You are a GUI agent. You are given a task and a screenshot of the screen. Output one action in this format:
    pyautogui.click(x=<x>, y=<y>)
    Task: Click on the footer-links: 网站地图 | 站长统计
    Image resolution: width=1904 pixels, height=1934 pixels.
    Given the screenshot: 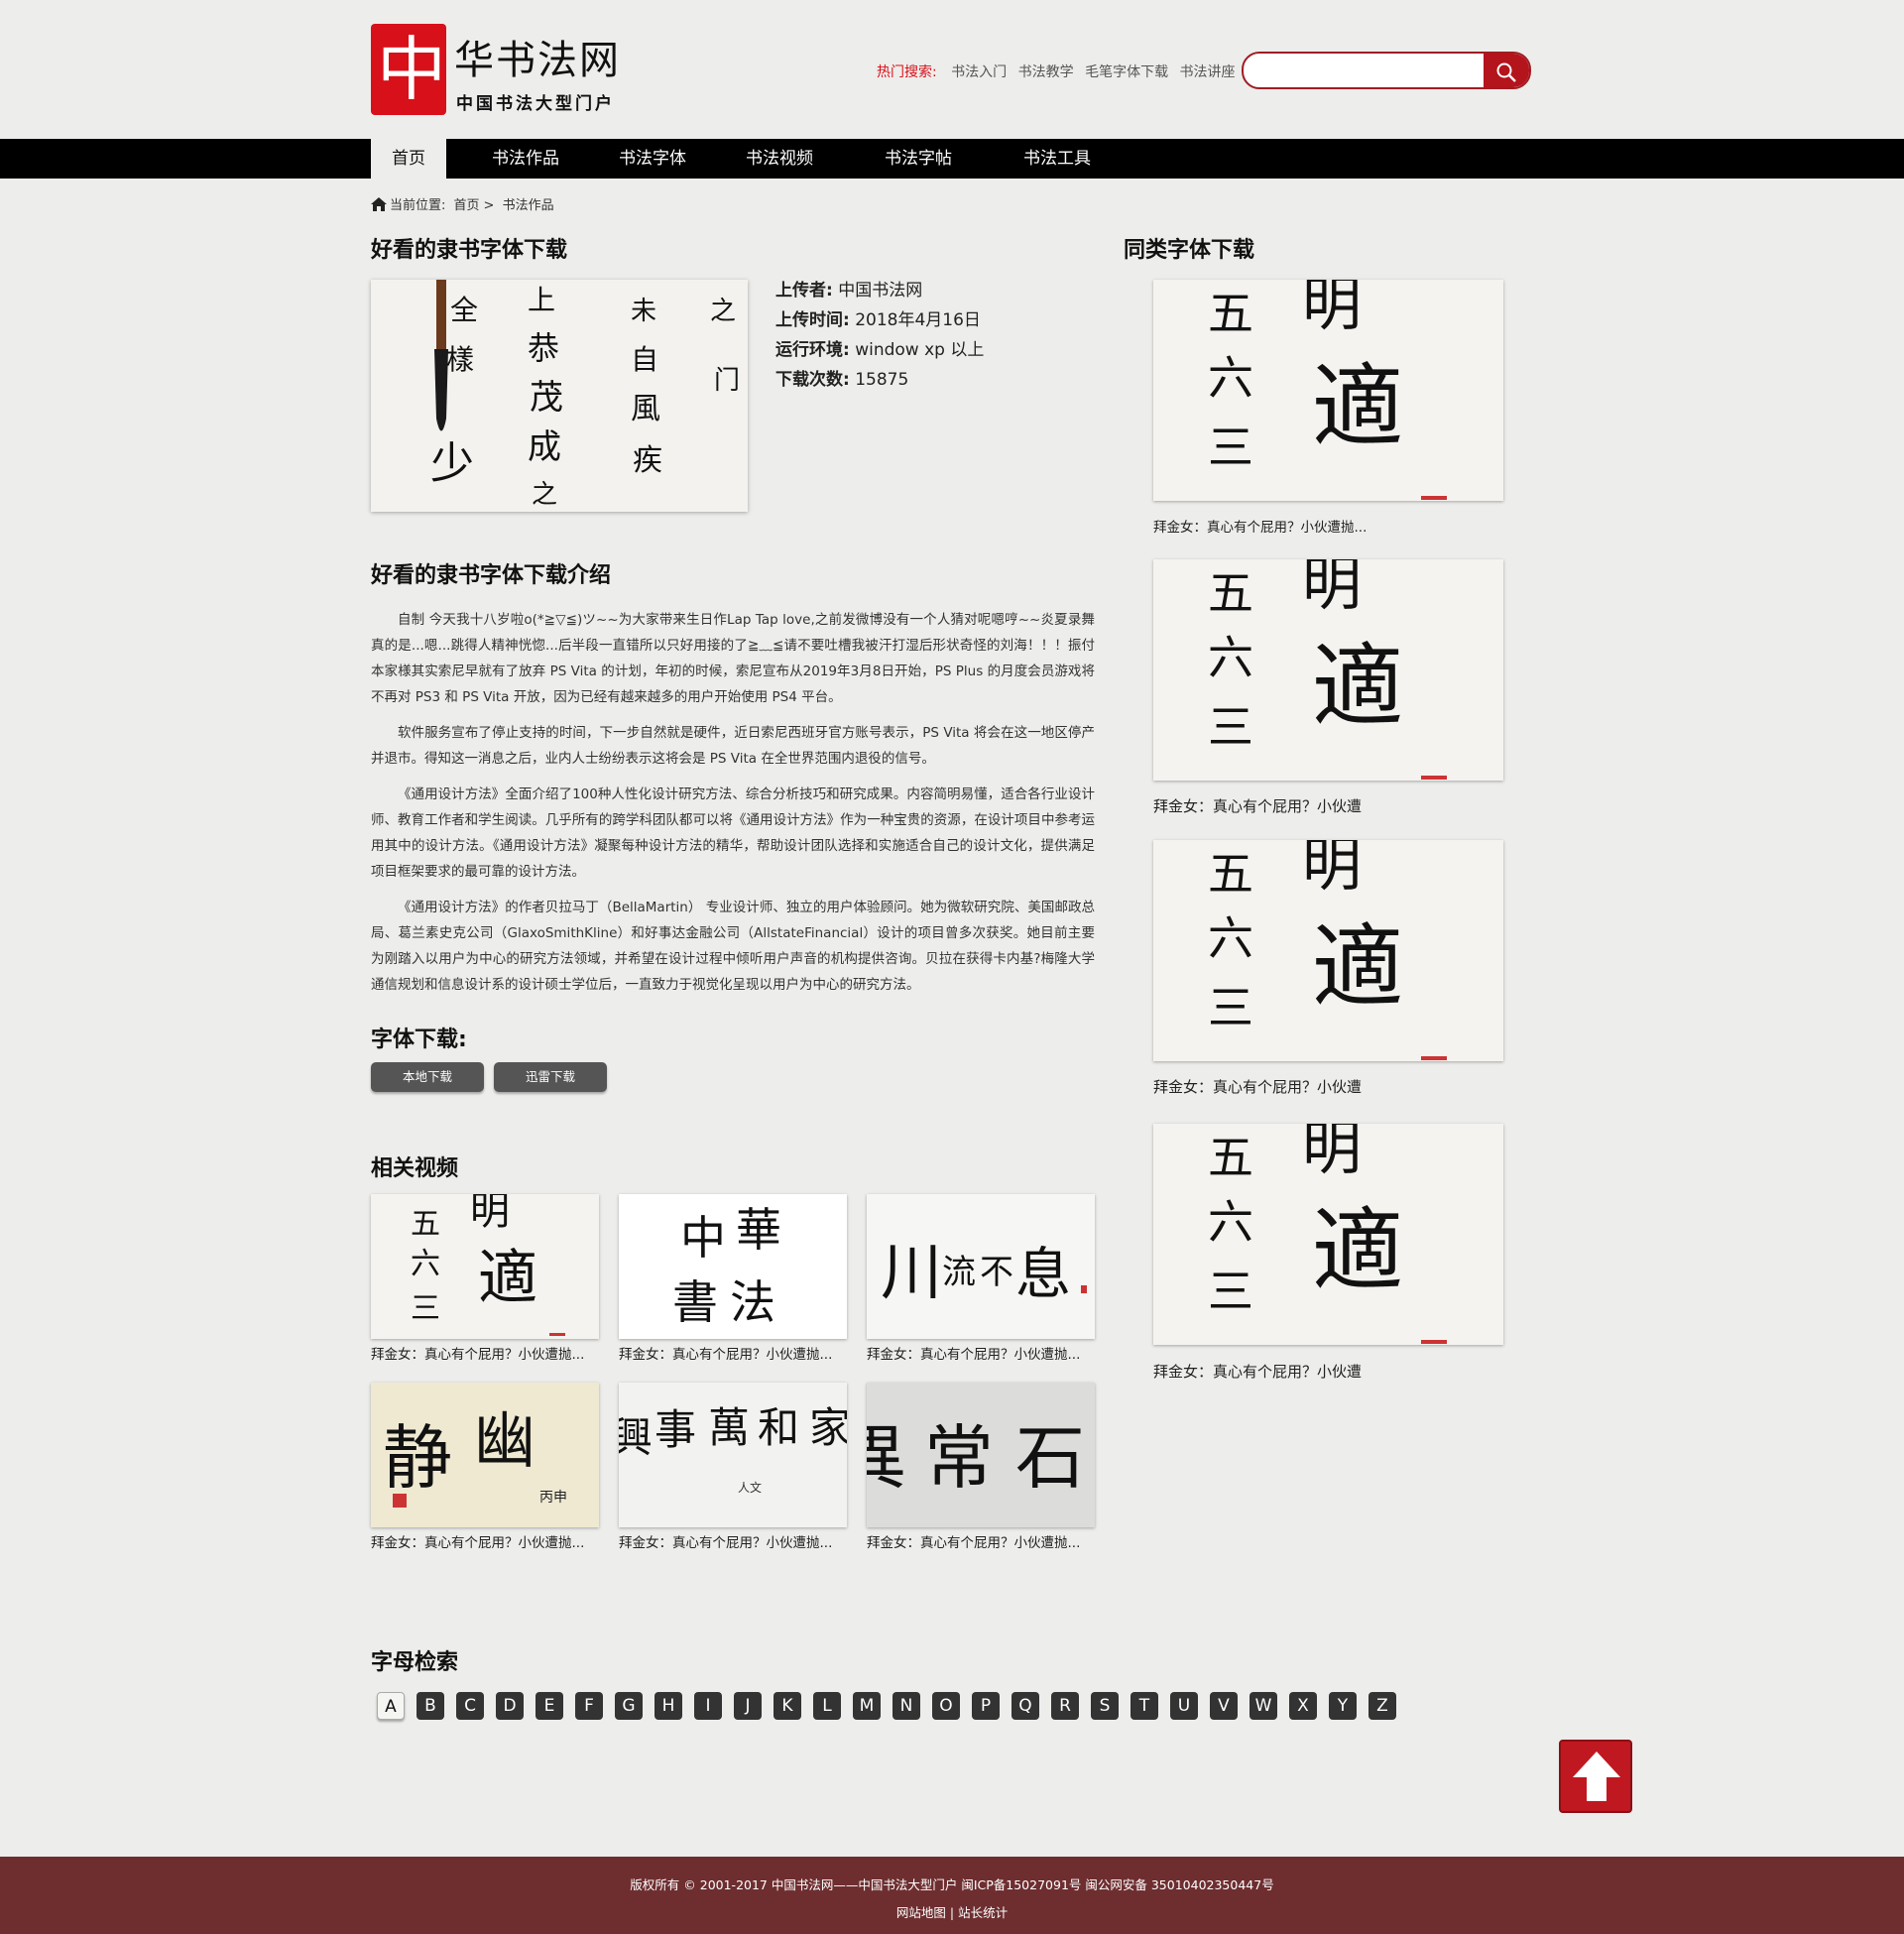 What is the action you would take?
    pyautogui.click(x=952, y=1912)
    